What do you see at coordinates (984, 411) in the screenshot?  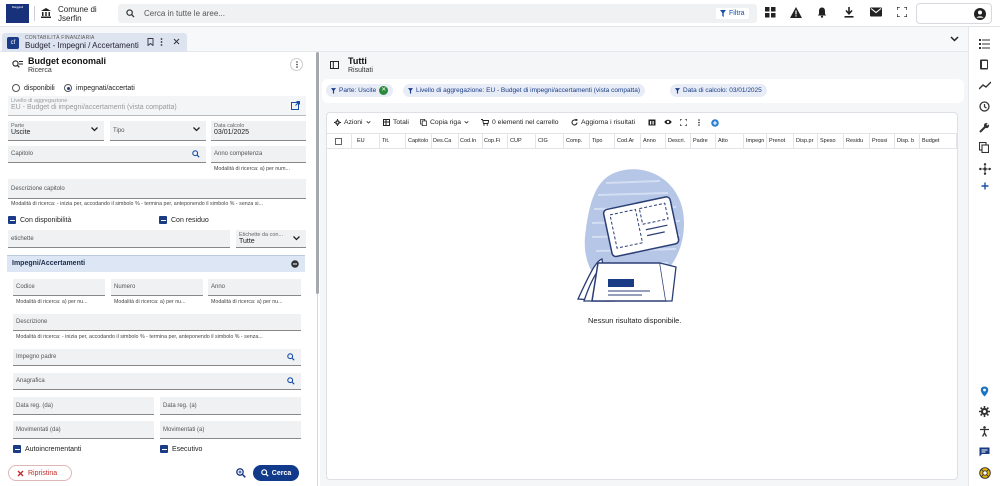 I see `settings-icon` at bounding box center [984, 411].